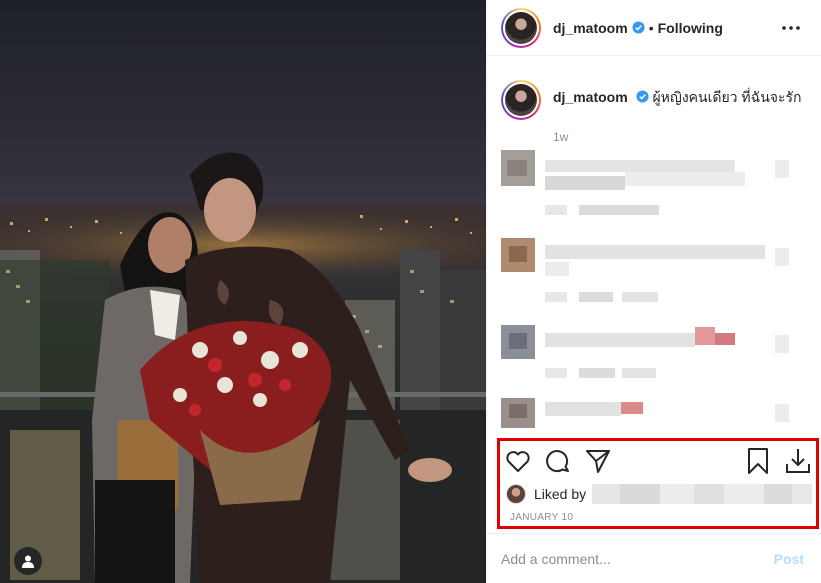 The height and width of the screenshot is (583, 821). What do you see at coordinates (727, 97) in the screenshot?
I see `caption-text: ผู้หญิงคนเดียว ที่ฉันจะรัก` at bounding box center [727, 97].